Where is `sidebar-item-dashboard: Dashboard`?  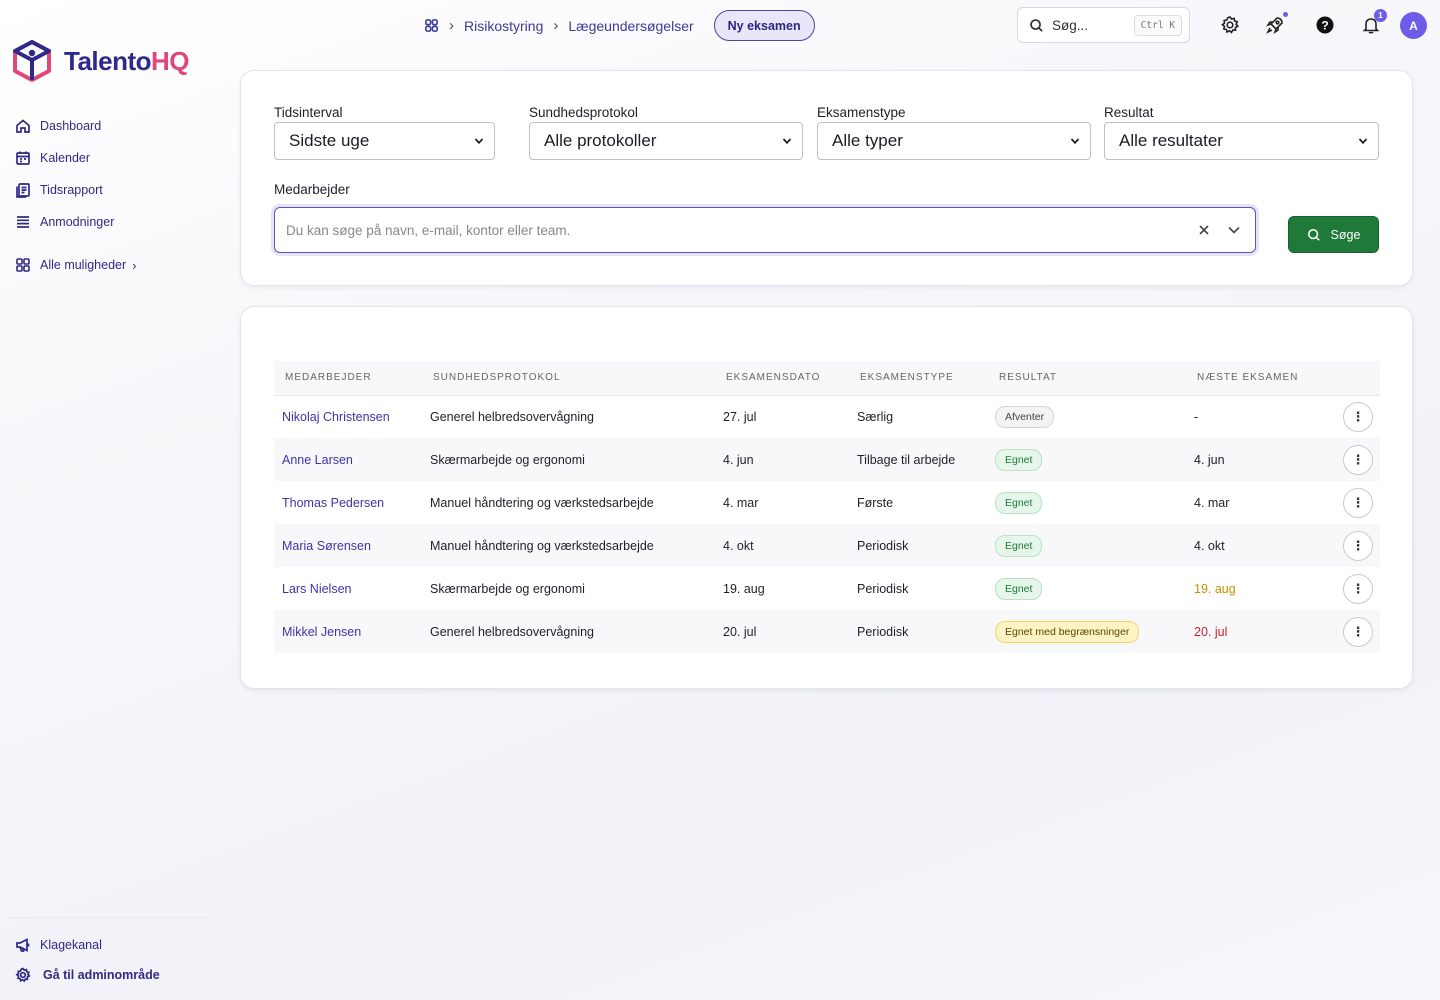 sidebar-item-dashboard: Dashboard is located at coordinates (76, 126).